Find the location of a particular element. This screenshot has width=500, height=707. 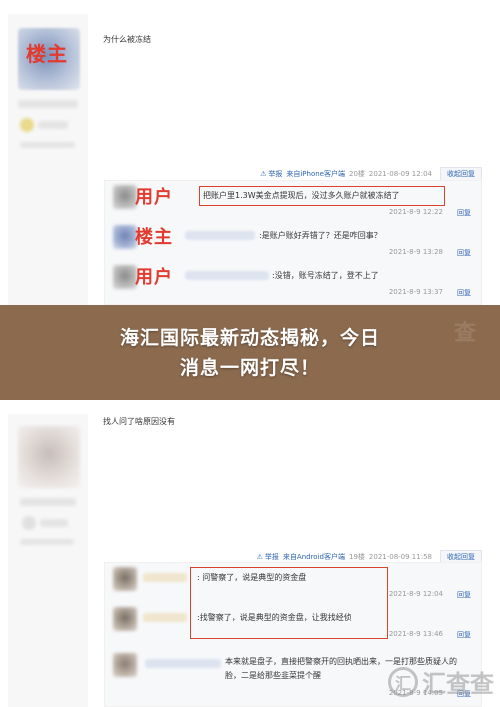

reply-item: :找警察了，说是典型的资金盘，让我找经侦 2021-8-9 13:46 回复 is located at coordinates (294, 623).